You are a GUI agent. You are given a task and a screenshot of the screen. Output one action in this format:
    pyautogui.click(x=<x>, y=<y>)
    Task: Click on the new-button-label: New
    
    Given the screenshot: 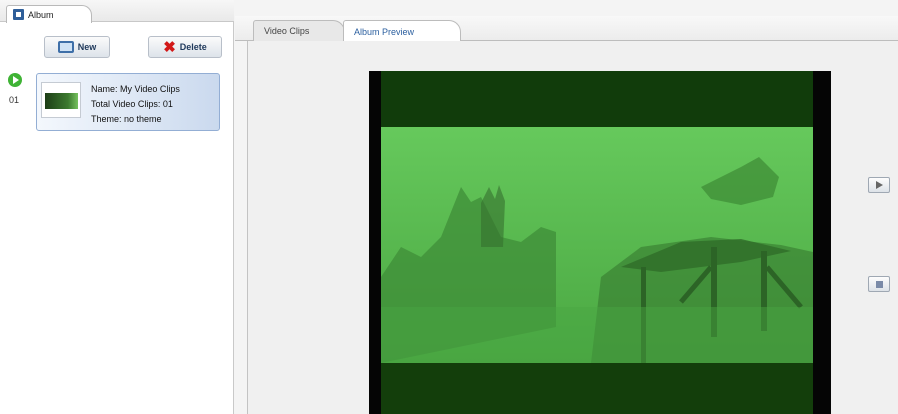 What is the action you would take?
    pyautogui.click(x=87, y=47)
    